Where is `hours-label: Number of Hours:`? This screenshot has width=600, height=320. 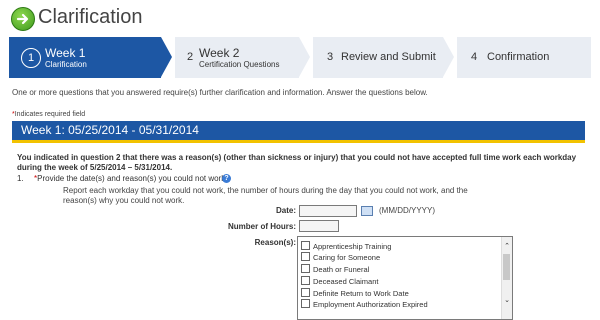 hours-label: Number of Hours: is located at coordinates (262, 226).